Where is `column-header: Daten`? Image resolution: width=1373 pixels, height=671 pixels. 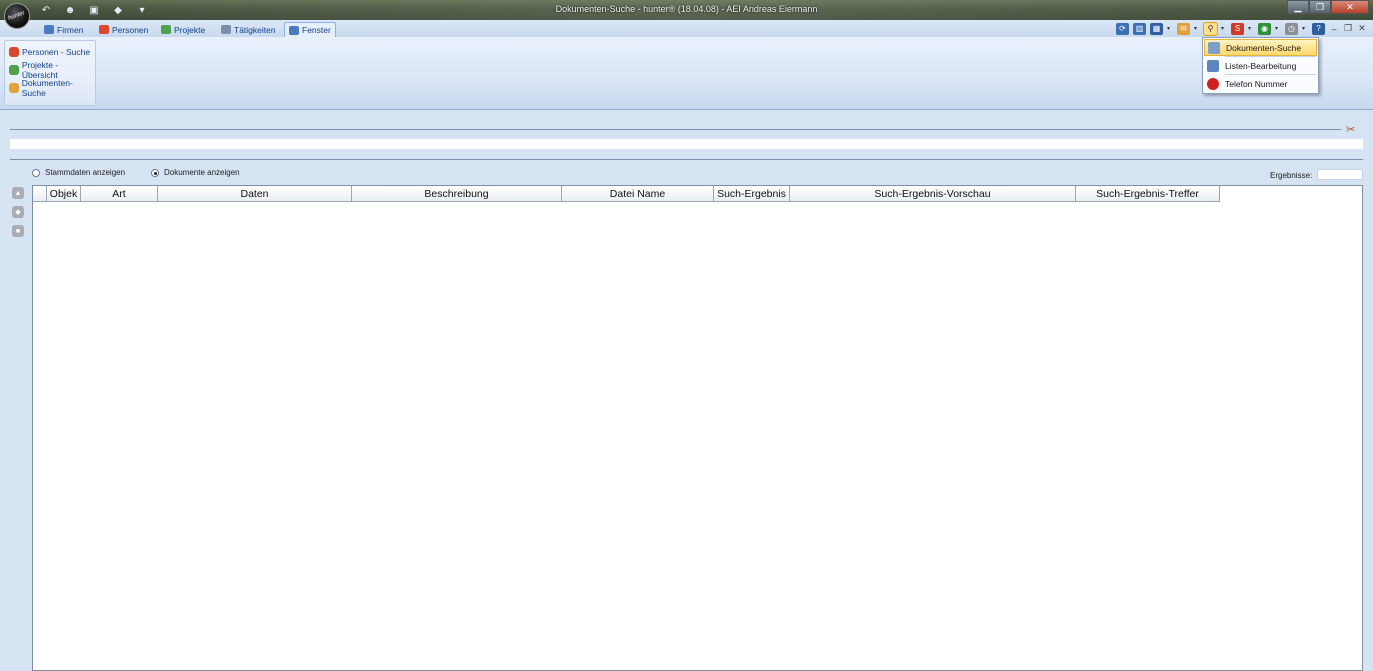 column-header: Daten is located at coordinates (255, 194).